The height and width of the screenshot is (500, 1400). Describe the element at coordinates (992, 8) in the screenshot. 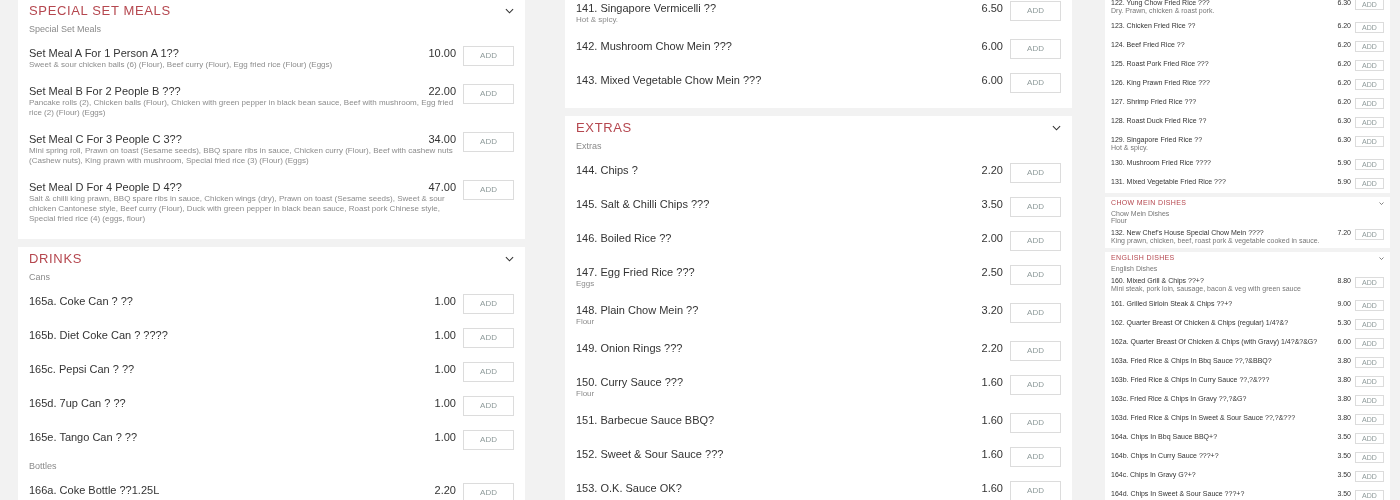

I see `item-price: 6.50` at that location.